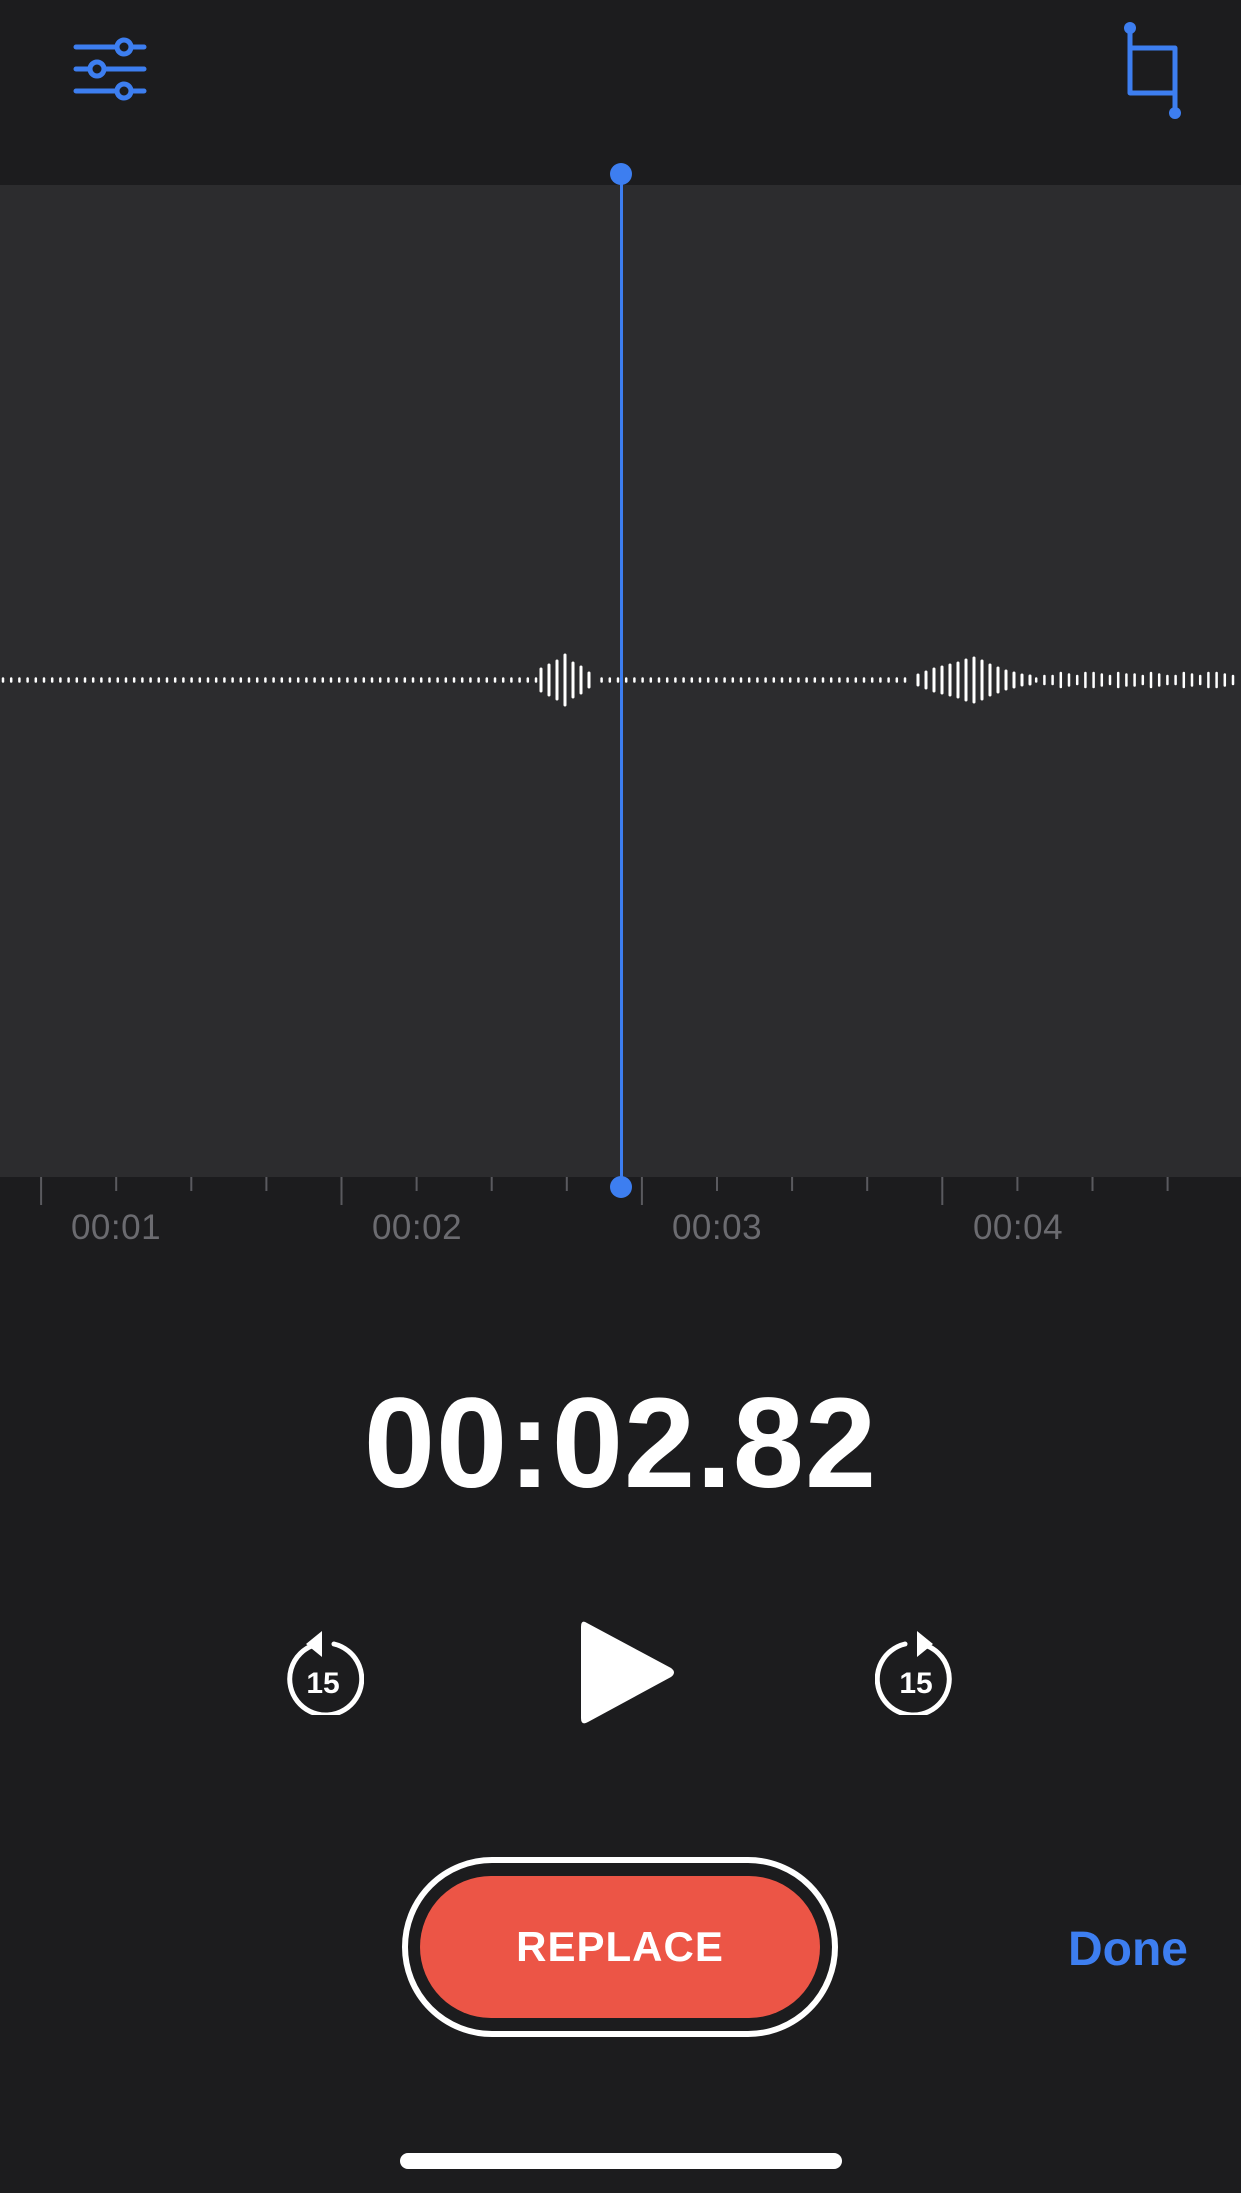  I want to click on skip-back-label: 15, so click(322, 1683).